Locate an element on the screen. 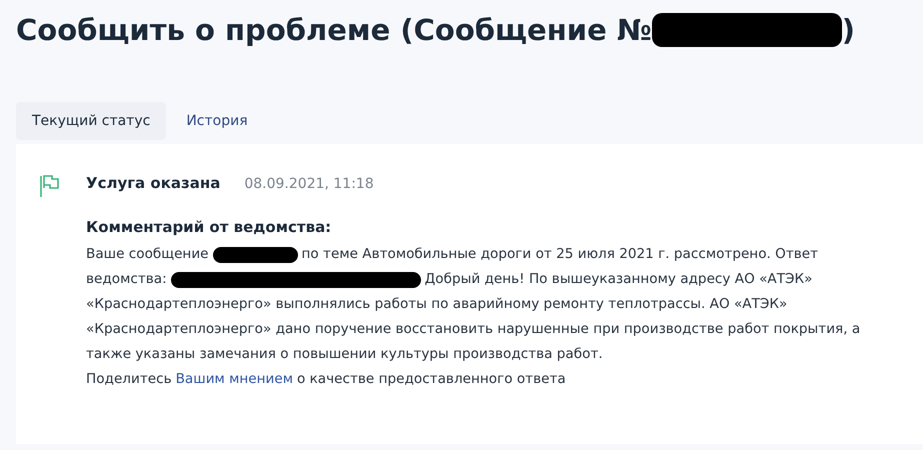 Image resolution: width=923 pixels, height=450 pixels. comment-text: Добрый день! По вышеуказанному адресу АО «АТЭК» is located at coordinates (618, 279).